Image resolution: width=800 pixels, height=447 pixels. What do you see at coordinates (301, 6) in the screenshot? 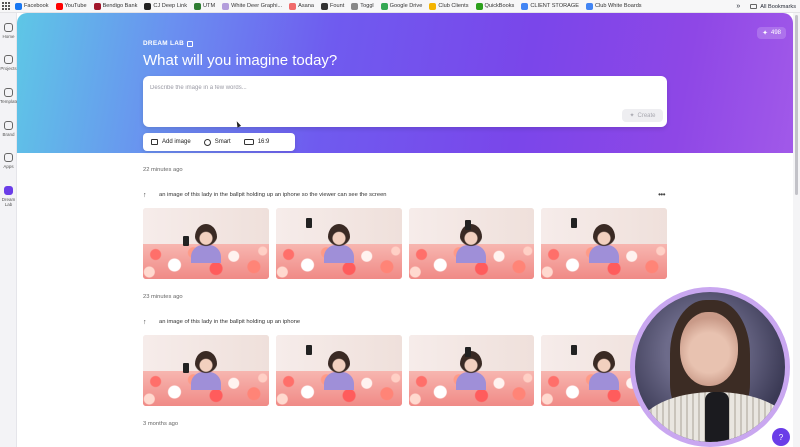
I see `bookmark-item: Asana` at bounding box center [301, 6].